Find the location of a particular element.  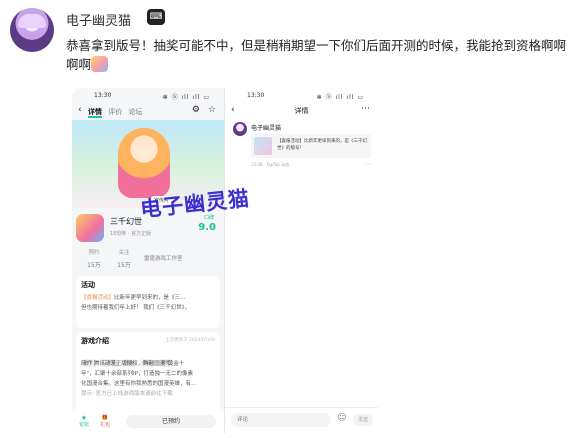

intro-line: 年"，汇聚十余部系列IP，打造独一无二的像素 is located at coordinates (137, 374).